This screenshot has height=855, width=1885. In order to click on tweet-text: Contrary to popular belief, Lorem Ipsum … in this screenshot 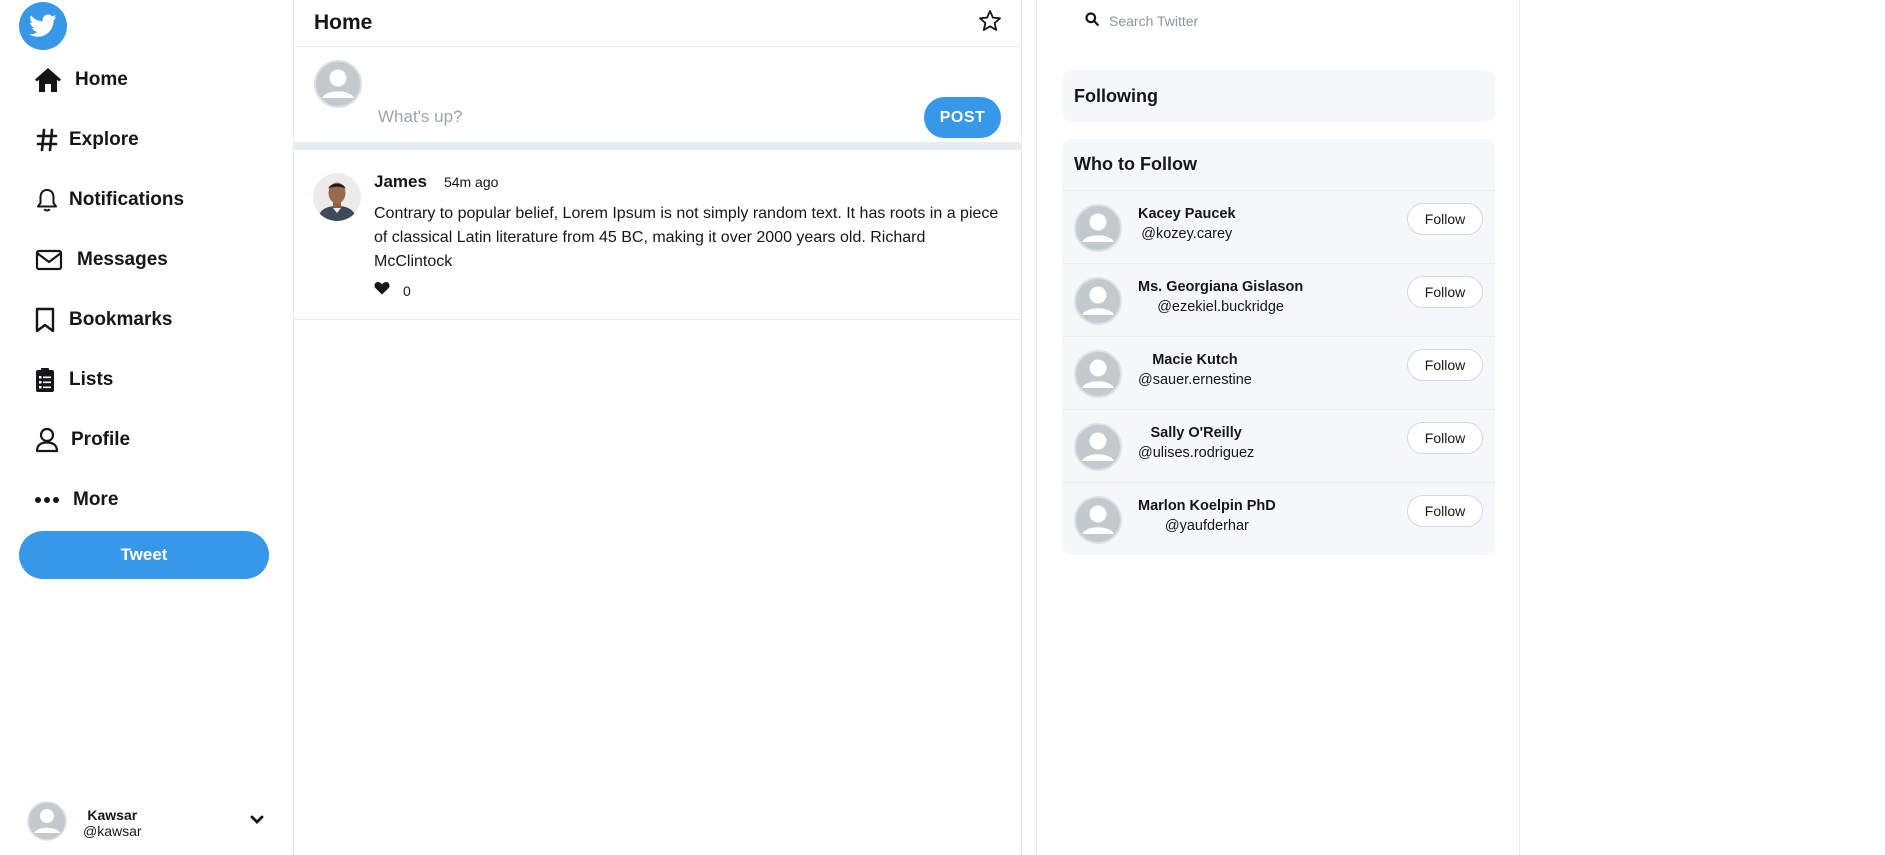, I will do `click(686, 237)`.